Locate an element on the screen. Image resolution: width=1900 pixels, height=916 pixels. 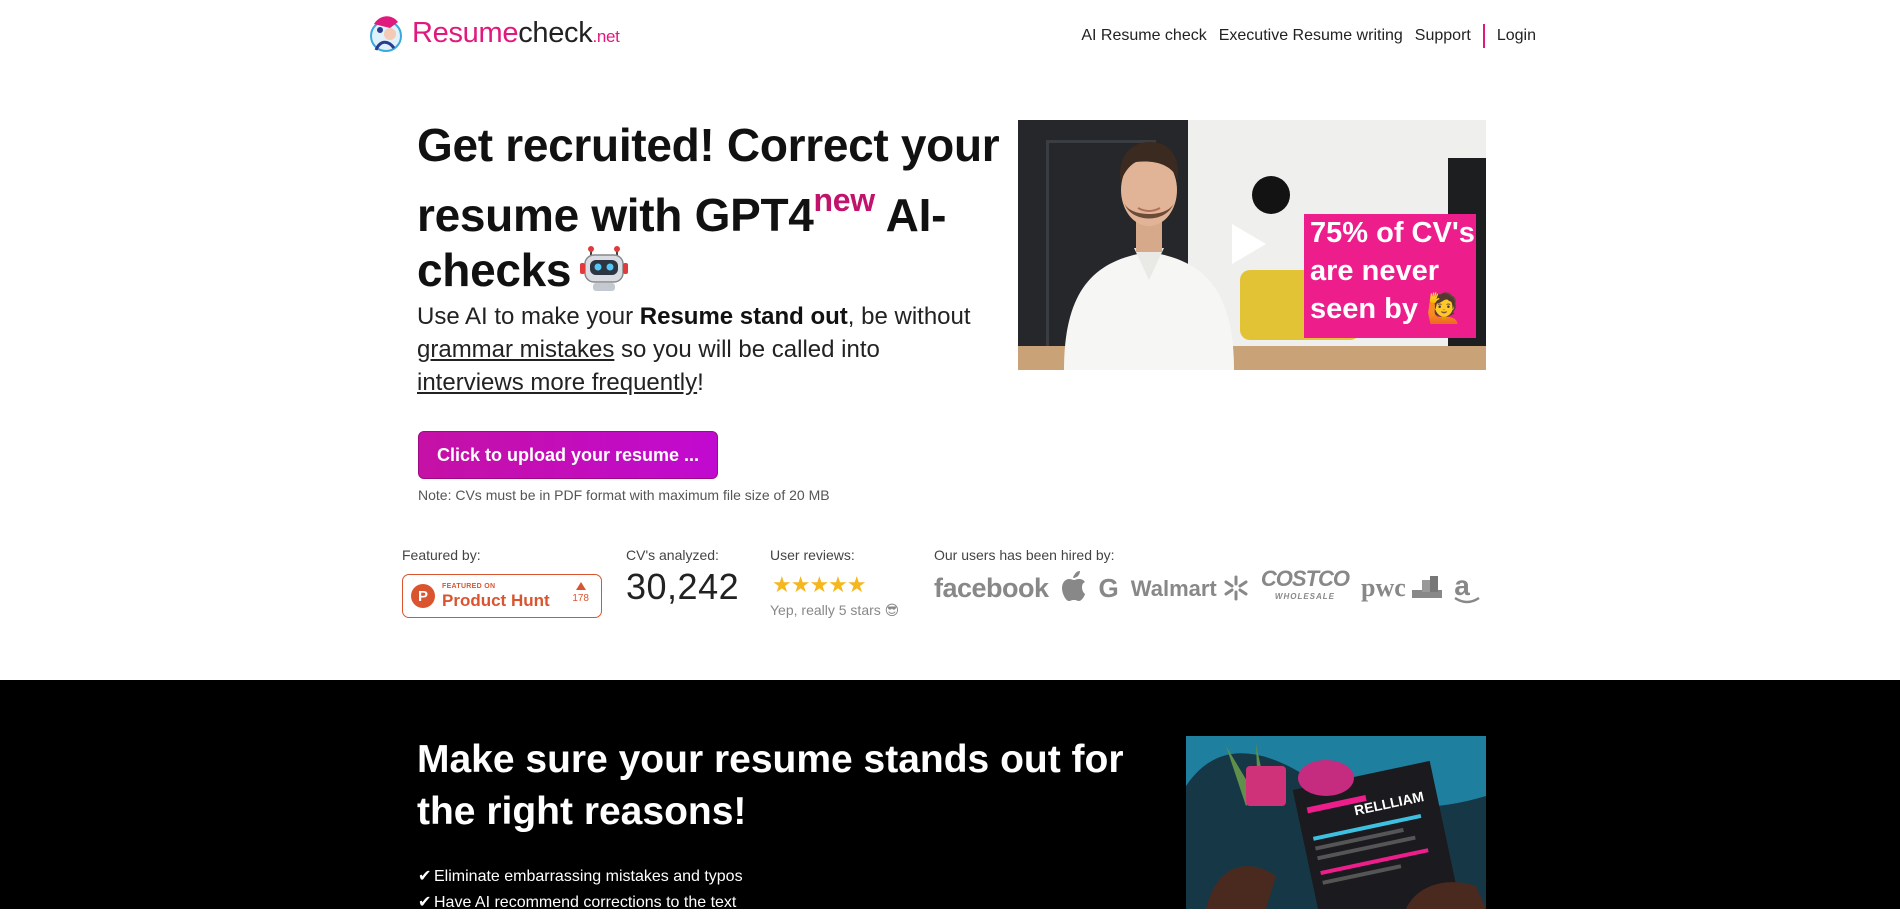
nav-link-support: Support is located at coordinates (1443, 36).